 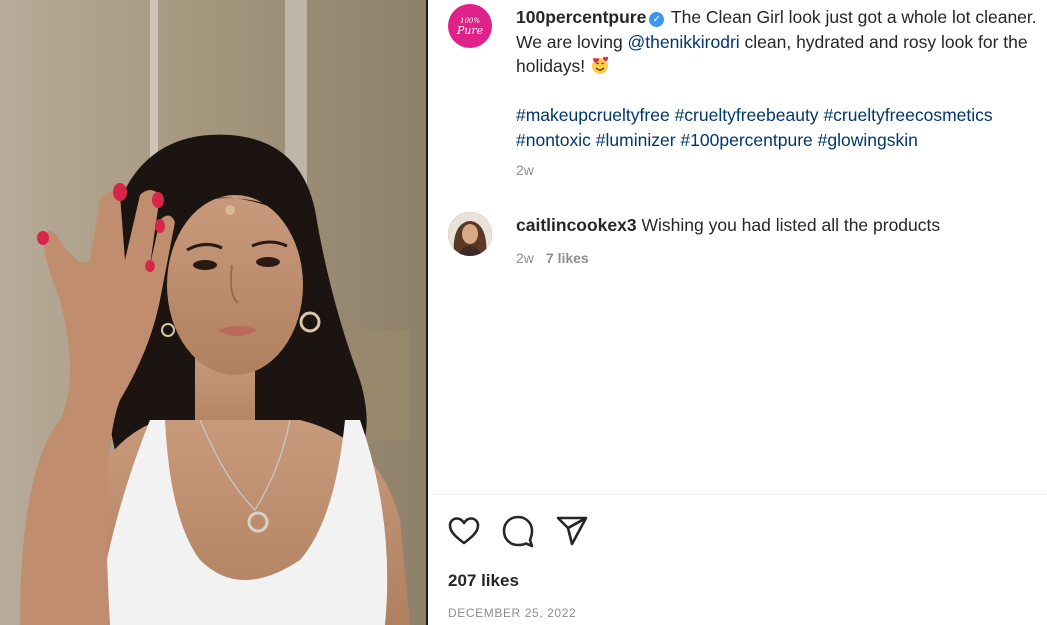 I want to click on post-timestamp: 2w, so click(x=525, y=170).